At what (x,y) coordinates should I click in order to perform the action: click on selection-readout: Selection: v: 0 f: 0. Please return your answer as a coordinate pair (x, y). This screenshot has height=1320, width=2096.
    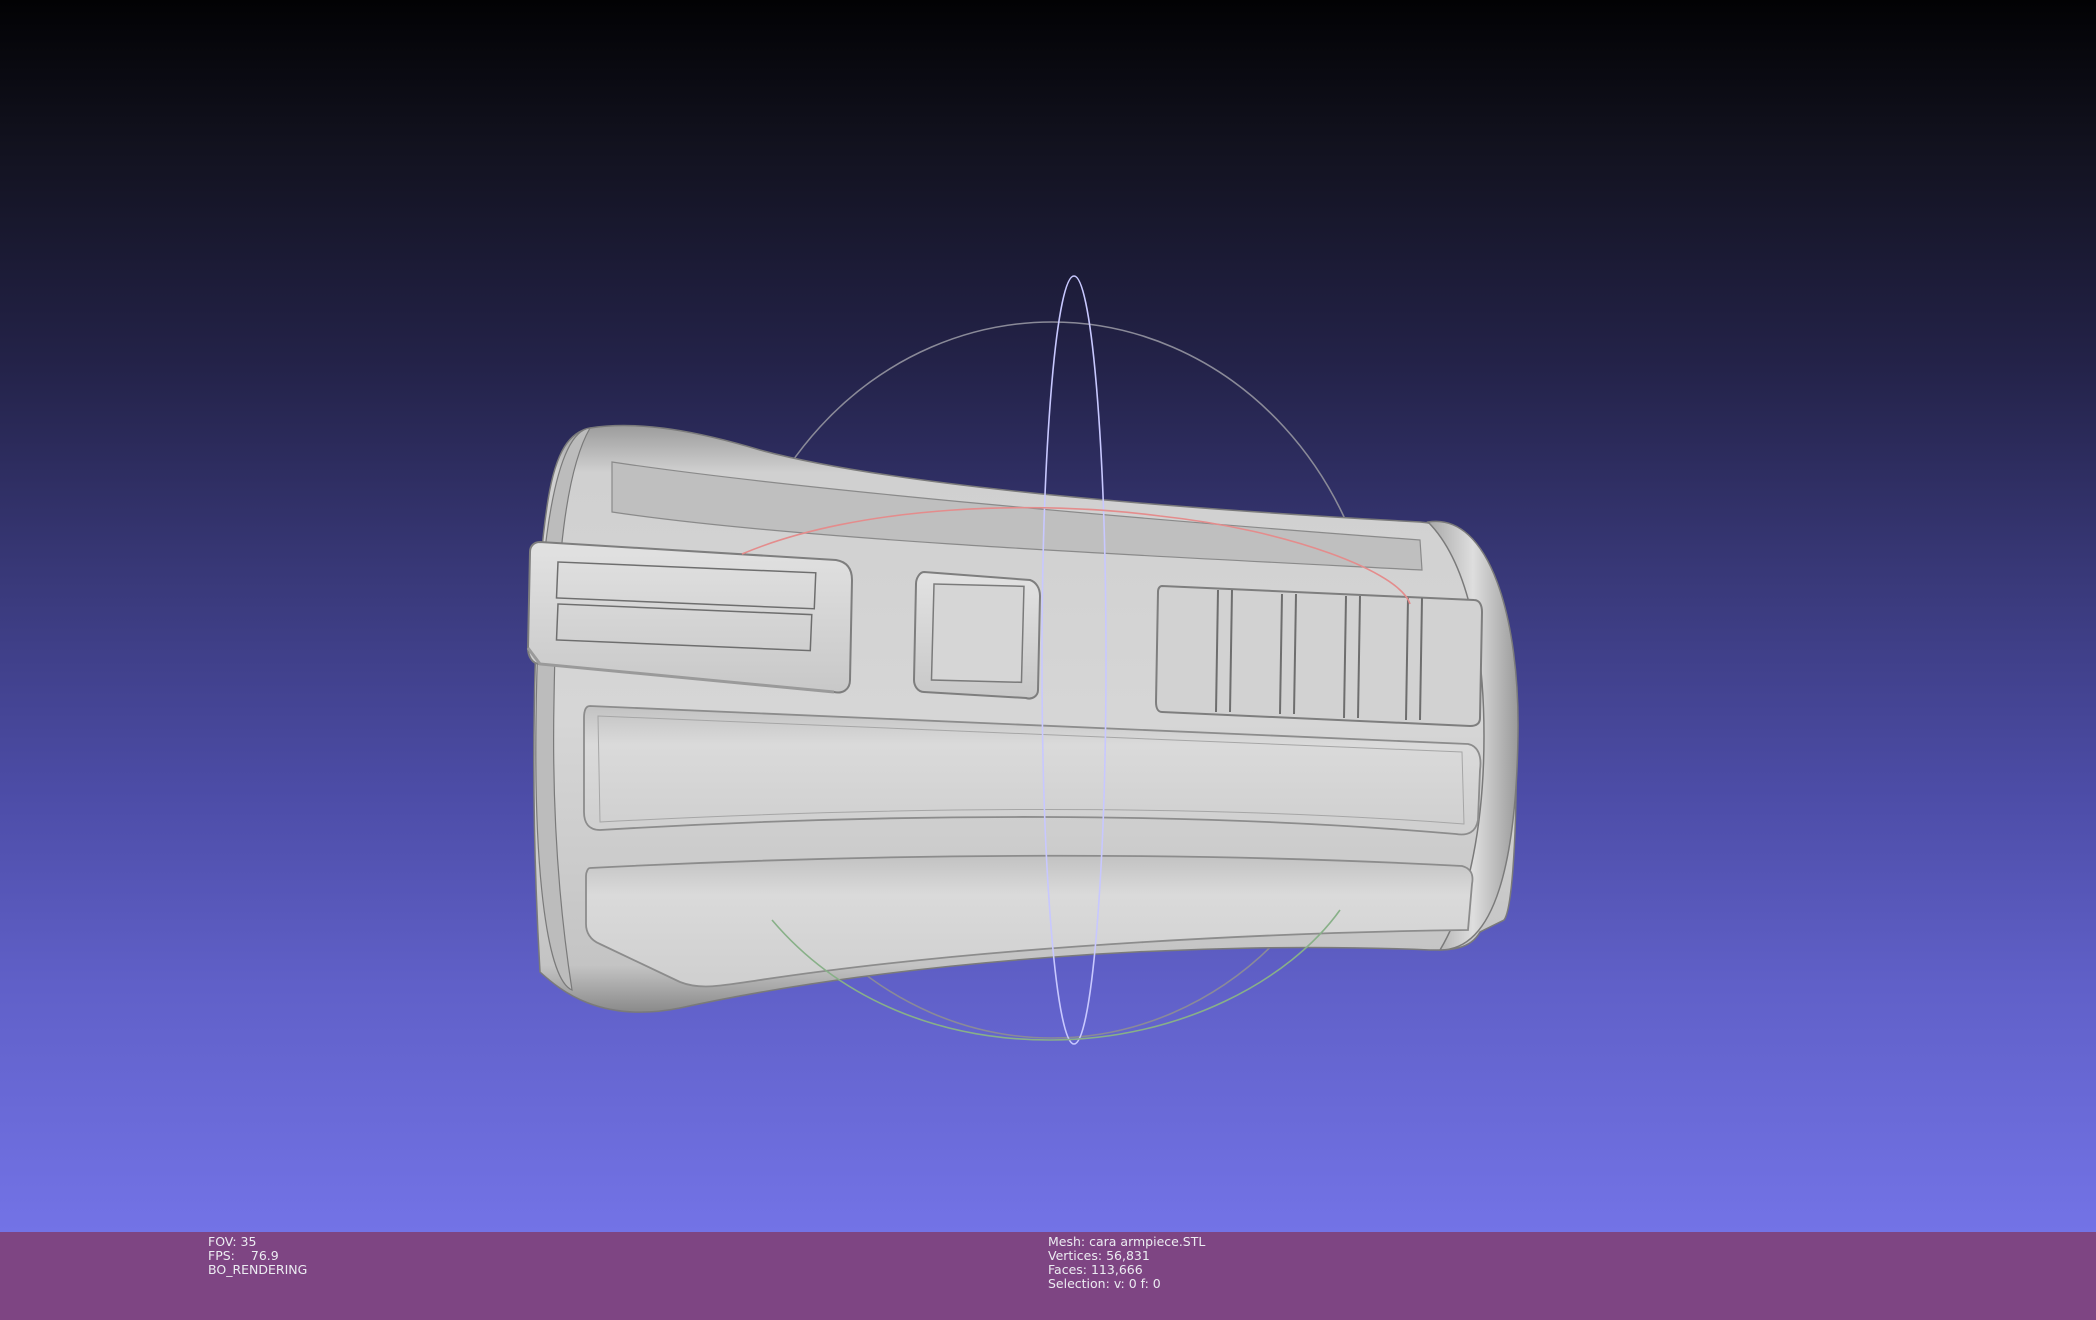
    Looking at the image, I should click on (1126, 1284).